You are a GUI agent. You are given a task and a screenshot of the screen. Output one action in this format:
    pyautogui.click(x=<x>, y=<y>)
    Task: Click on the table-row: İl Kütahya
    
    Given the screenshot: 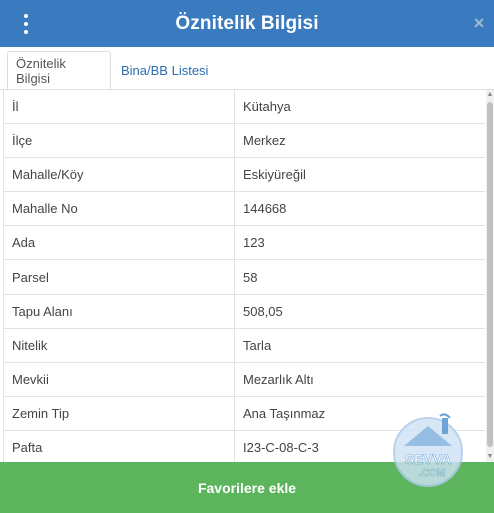 What is the action you would take?
    pyautogui.click(x=244, y=107)
    